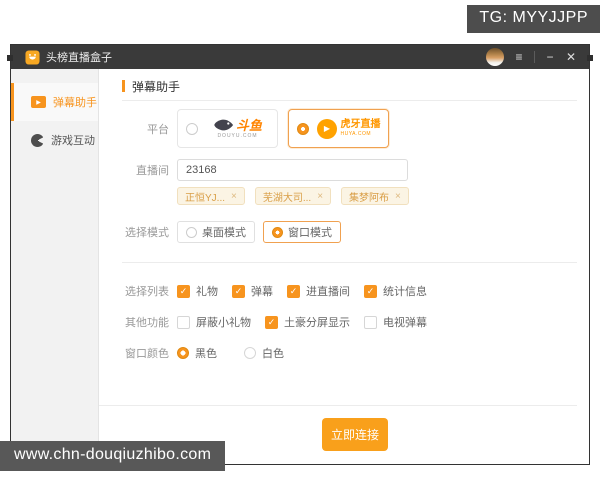 Image resolution: width=600 pixels, height=480 pixels. I want to click on checkbox-danmaku: ✓ 弹幕, so click(252, 291).